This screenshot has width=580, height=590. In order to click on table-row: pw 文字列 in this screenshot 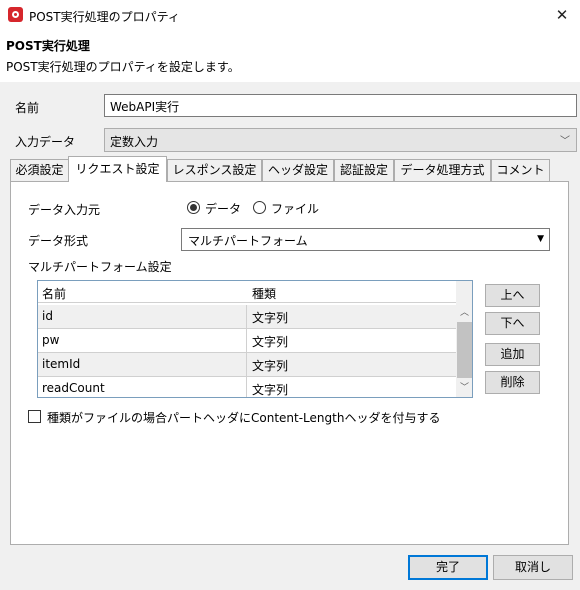, I will do `click(247, 341)`.